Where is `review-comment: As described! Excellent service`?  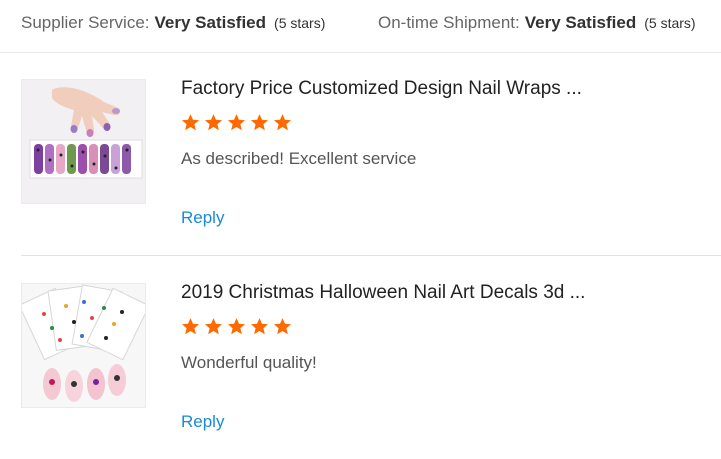 review-comment: As described! Excellent service is located at coordinates (299, 158).